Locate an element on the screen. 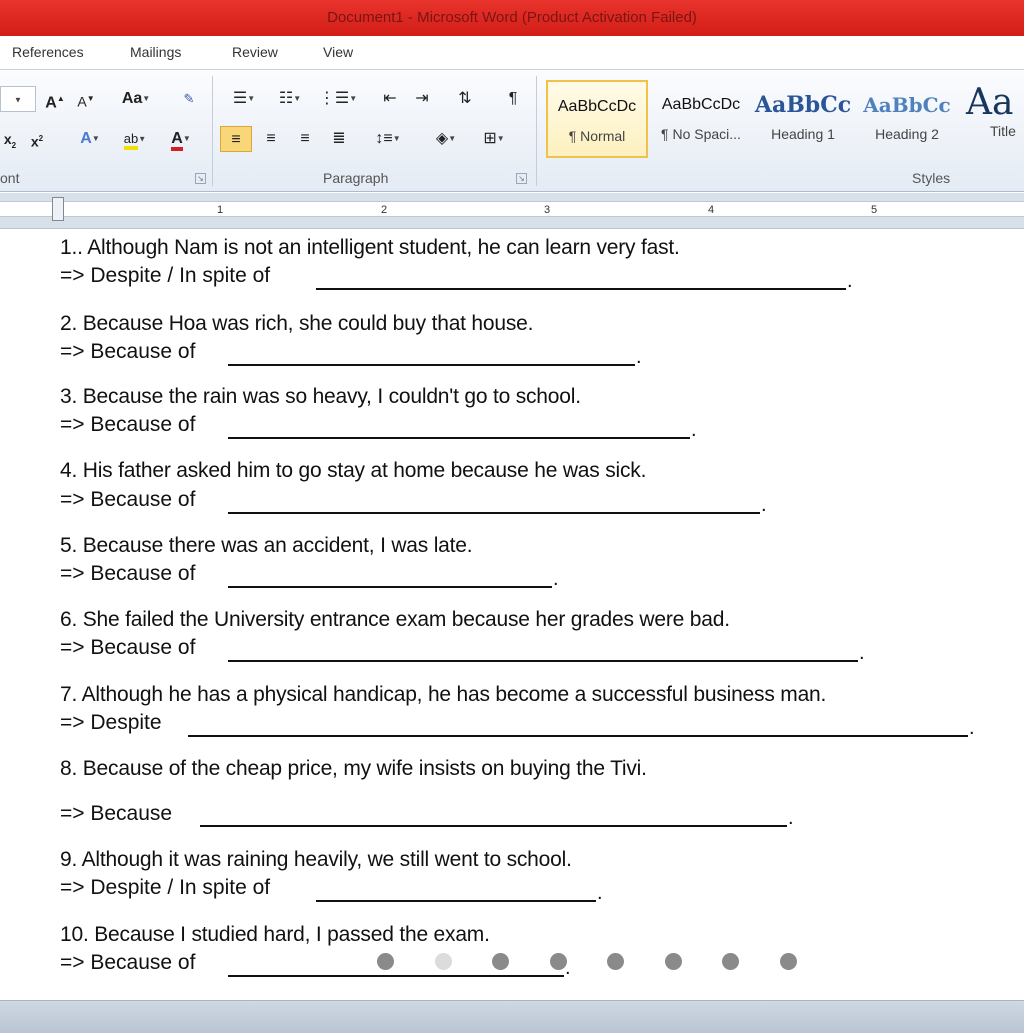 The width and height of the screenshot is (1024, 1033). decrease-indent-button: ⇤ is located at coordinates (390, 99).